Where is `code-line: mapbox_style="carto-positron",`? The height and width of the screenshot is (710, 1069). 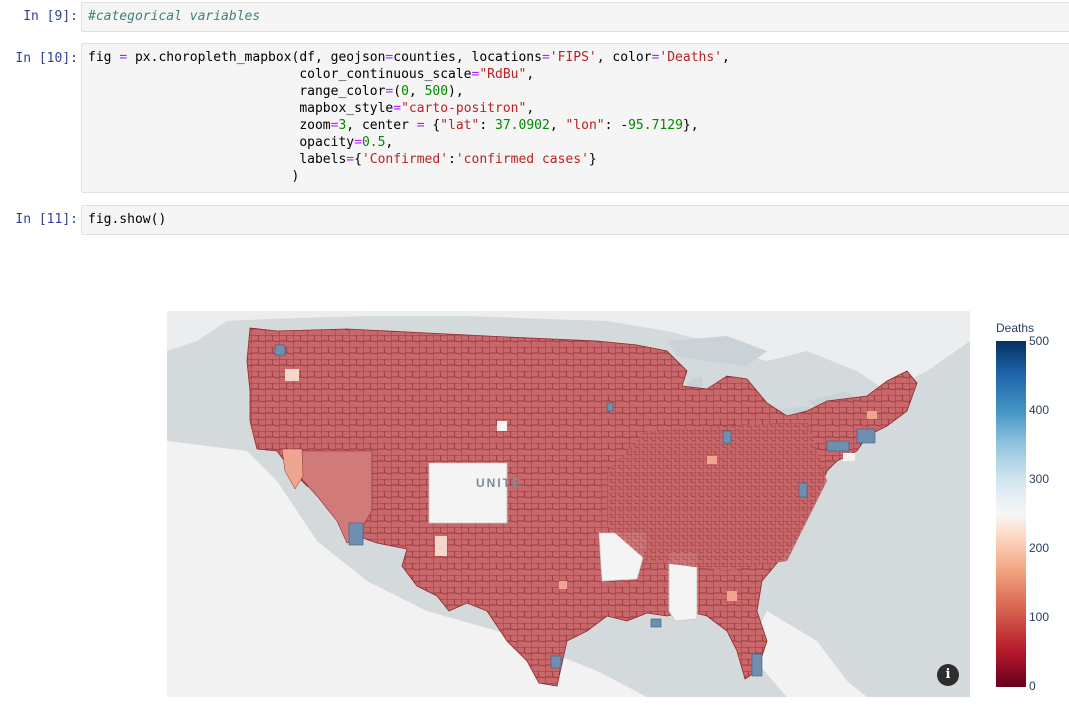 code-line: mapbox_style="carto-positron", is located at coordinates (311, 108).